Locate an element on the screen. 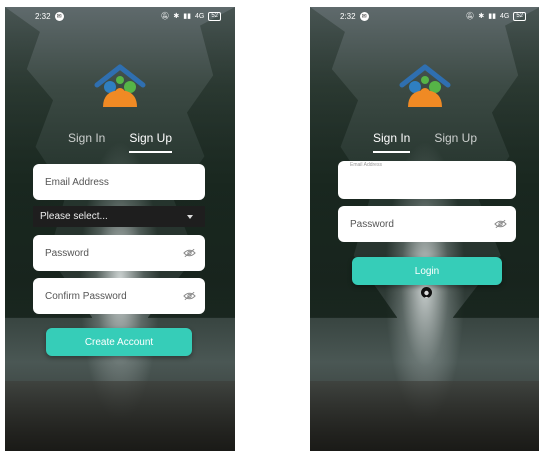  chevron-down-icon is located at coordinates (190, 216).